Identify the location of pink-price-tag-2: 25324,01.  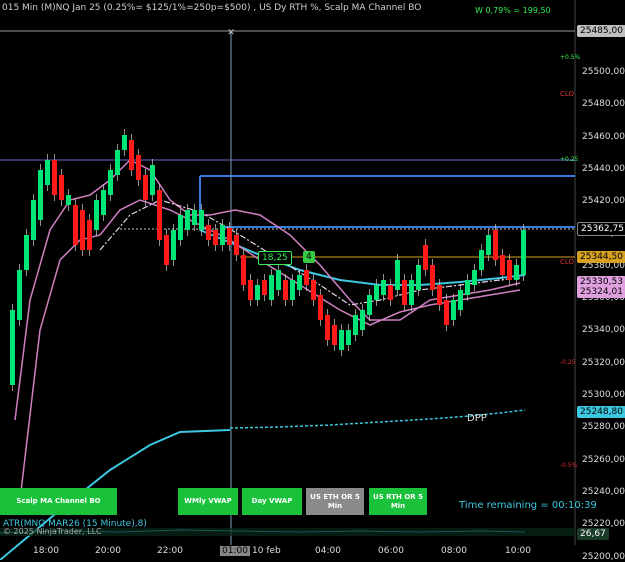
(601, 292).